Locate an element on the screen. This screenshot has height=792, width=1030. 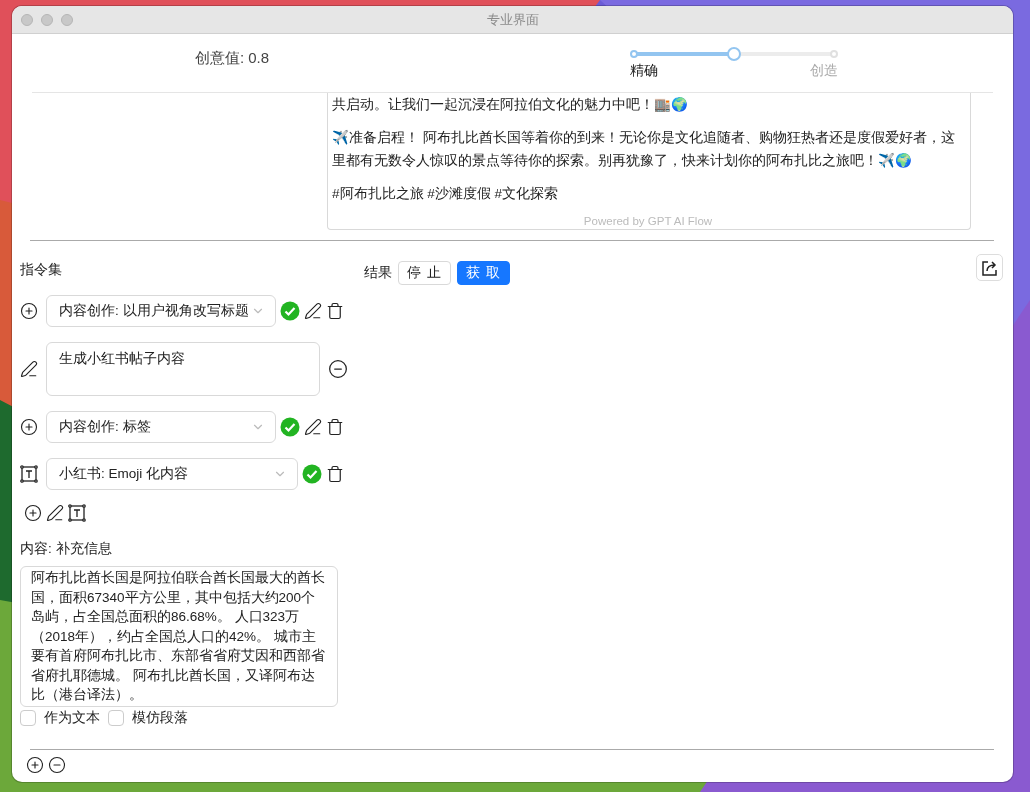
share-button is located at coordinates (989, 267).